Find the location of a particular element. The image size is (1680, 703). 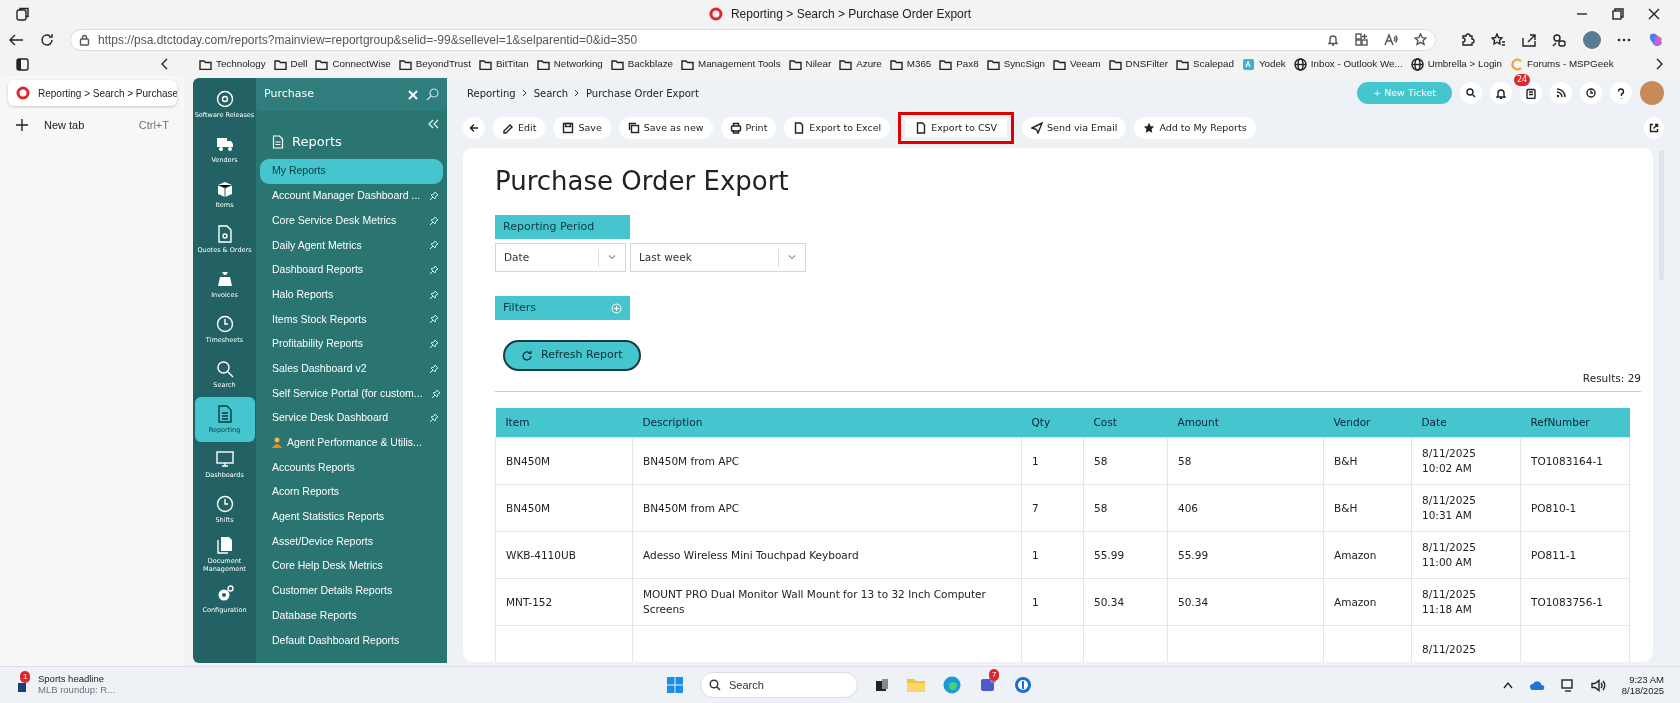

sidebar-item: Asset/Device Reports is located at coordinates (351, 541).